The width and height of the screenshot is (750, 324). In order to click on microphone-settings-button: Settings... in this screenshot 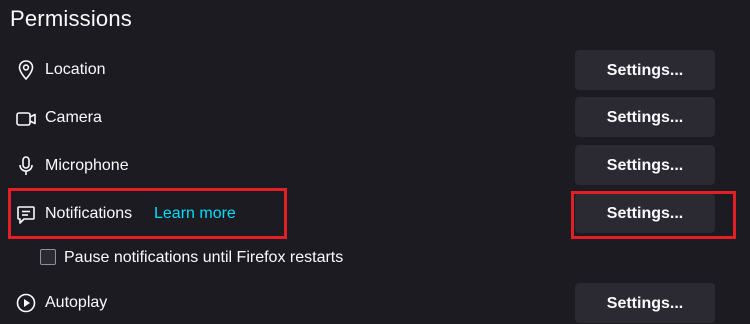, I will do `click(645, 165)`.